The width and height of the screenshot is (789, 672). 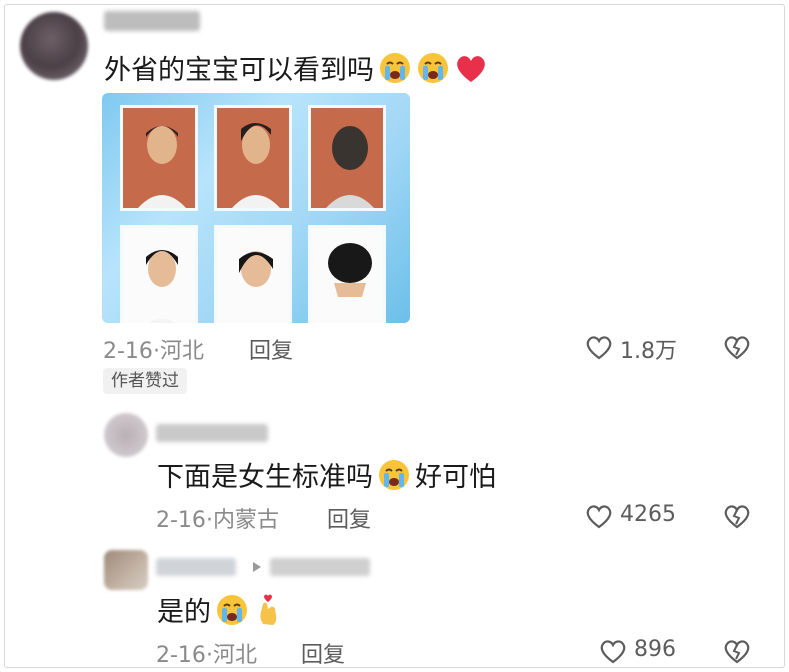 I want to click on finger-heart-emoji, so click(x=268, y=613).